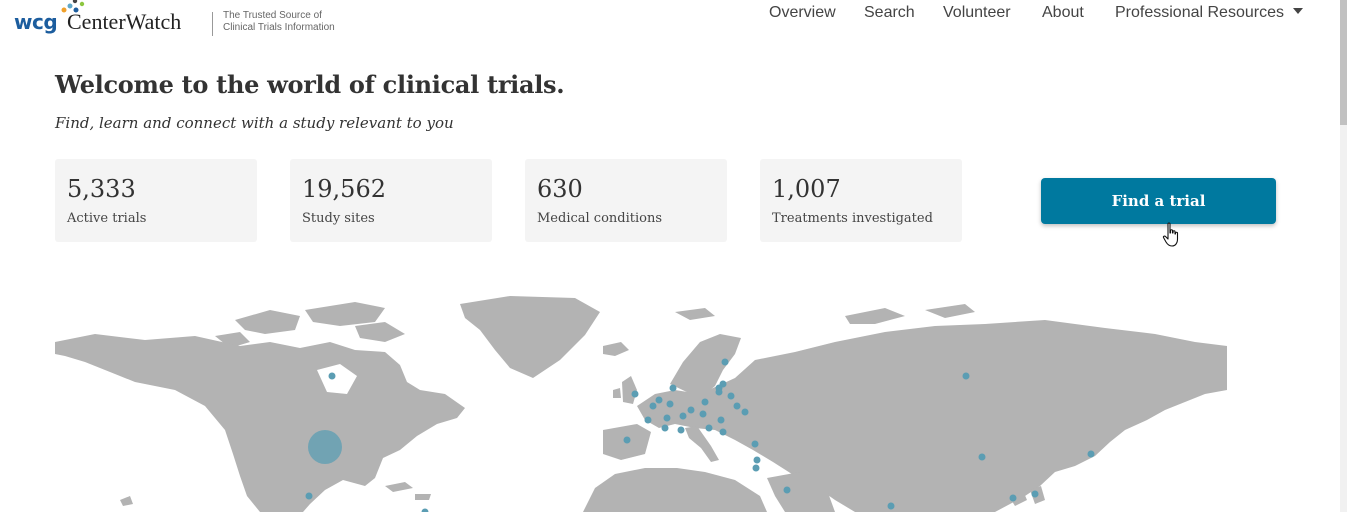  What do you see at coordinates (852, 218) in the screenshot?
I see `stat-label: Treatments investigated` at bounding box center [852, 218].